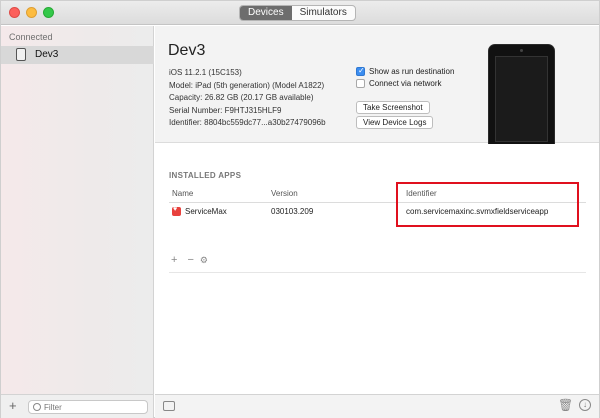 This screenshot has width=600, height=418. I want to click on servicemax-app-icon, so click(176, 211).